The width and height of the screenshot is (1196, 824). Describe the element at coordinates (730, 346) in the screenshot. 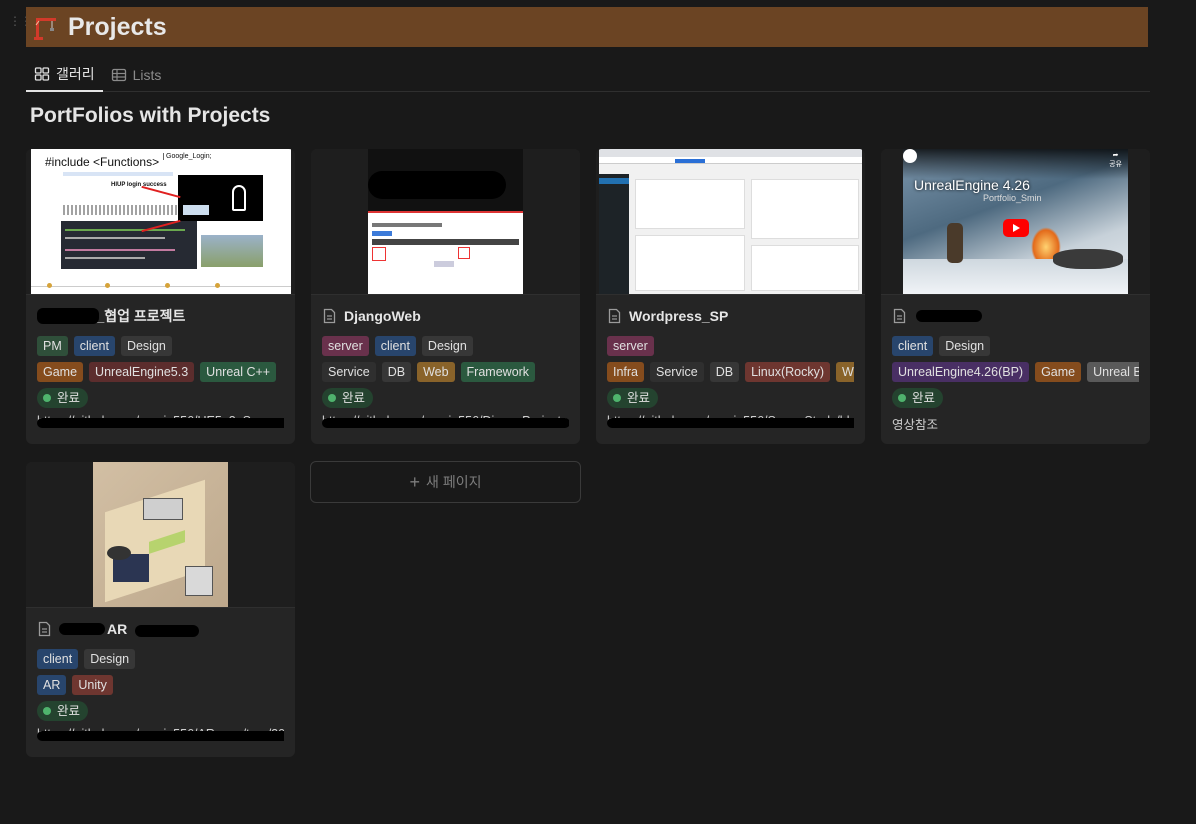

I see `tag-row: server` at that location.